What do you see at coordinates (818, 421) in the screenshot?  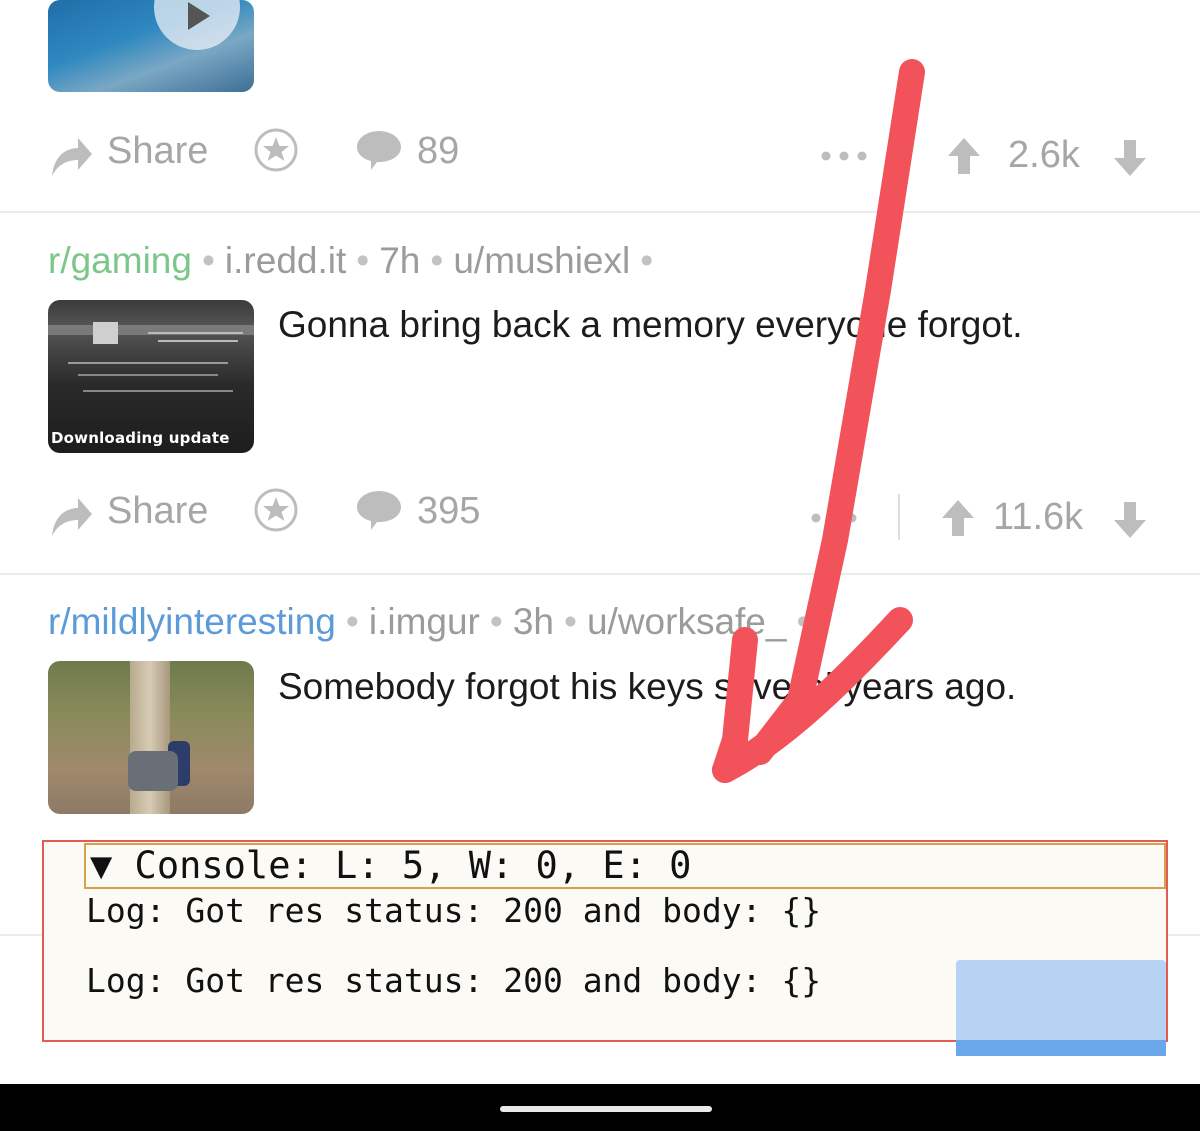 I see `annotation-arrow` at bounding box center [818, 421].